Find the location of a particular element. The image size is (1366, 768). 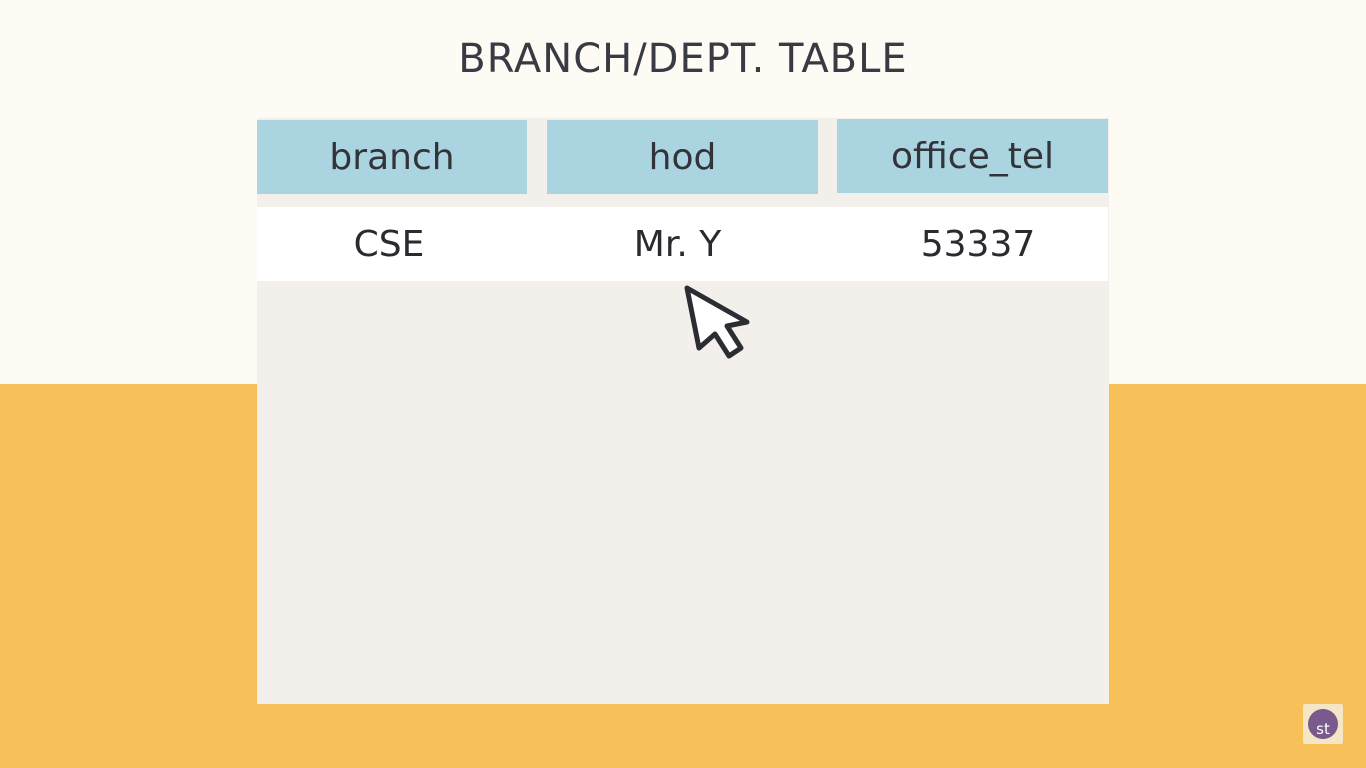

logo-text: st is located at coordinates (1323, 729).